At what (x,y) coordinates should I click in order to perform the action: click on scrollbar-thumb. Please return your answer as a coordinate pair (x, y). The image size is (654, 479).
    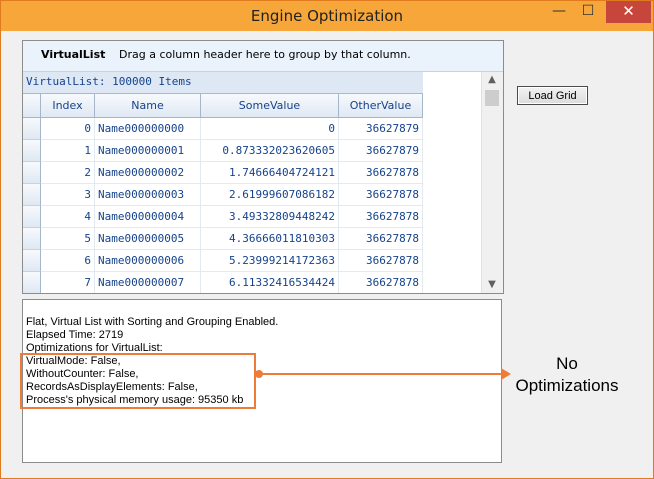
    Looking at the image, I should click on (492, 98).